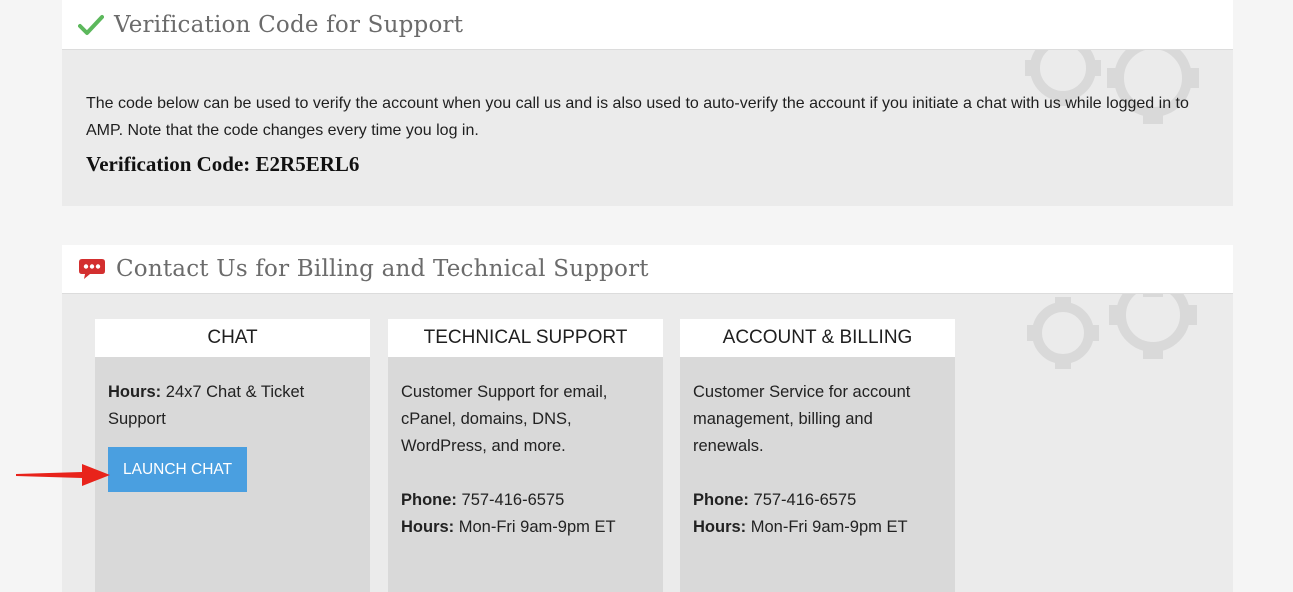 The width and height of the screenshot is (1293, 592). What do you see at coordinates (91, 24) in the screenshot?
I see `checkmark-icon` at bounding box center [91, 24].